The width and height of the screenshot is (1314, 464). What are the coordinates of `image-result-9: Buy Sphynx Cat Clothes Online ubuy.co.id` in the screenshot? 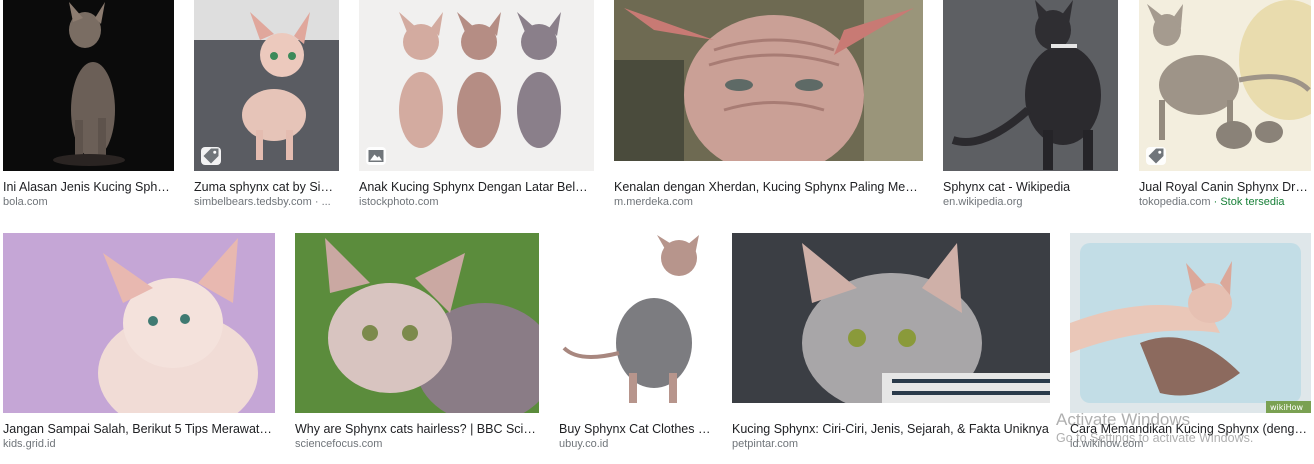 It's located at (635, 342).